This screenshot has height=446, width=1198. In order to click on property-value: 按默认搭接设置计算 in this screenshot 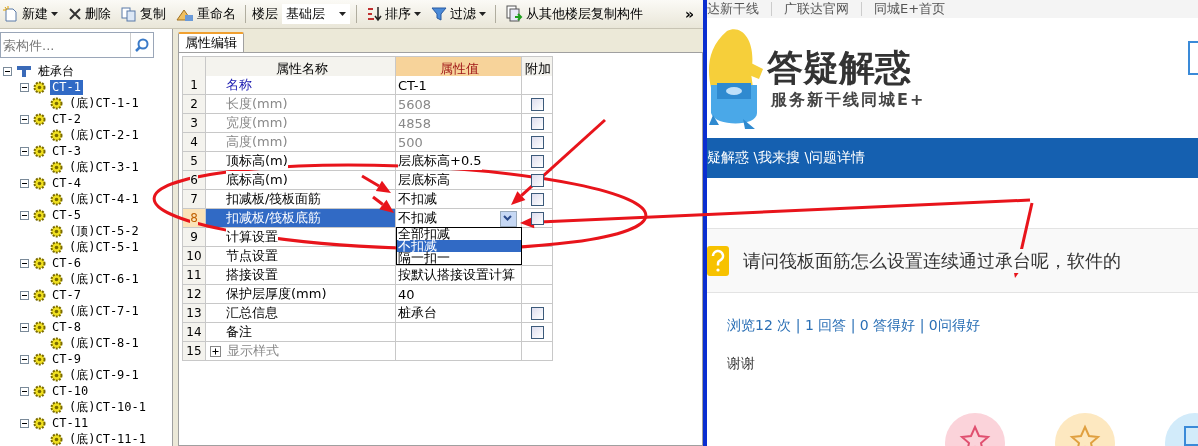, I will do `click(459, 275)`.